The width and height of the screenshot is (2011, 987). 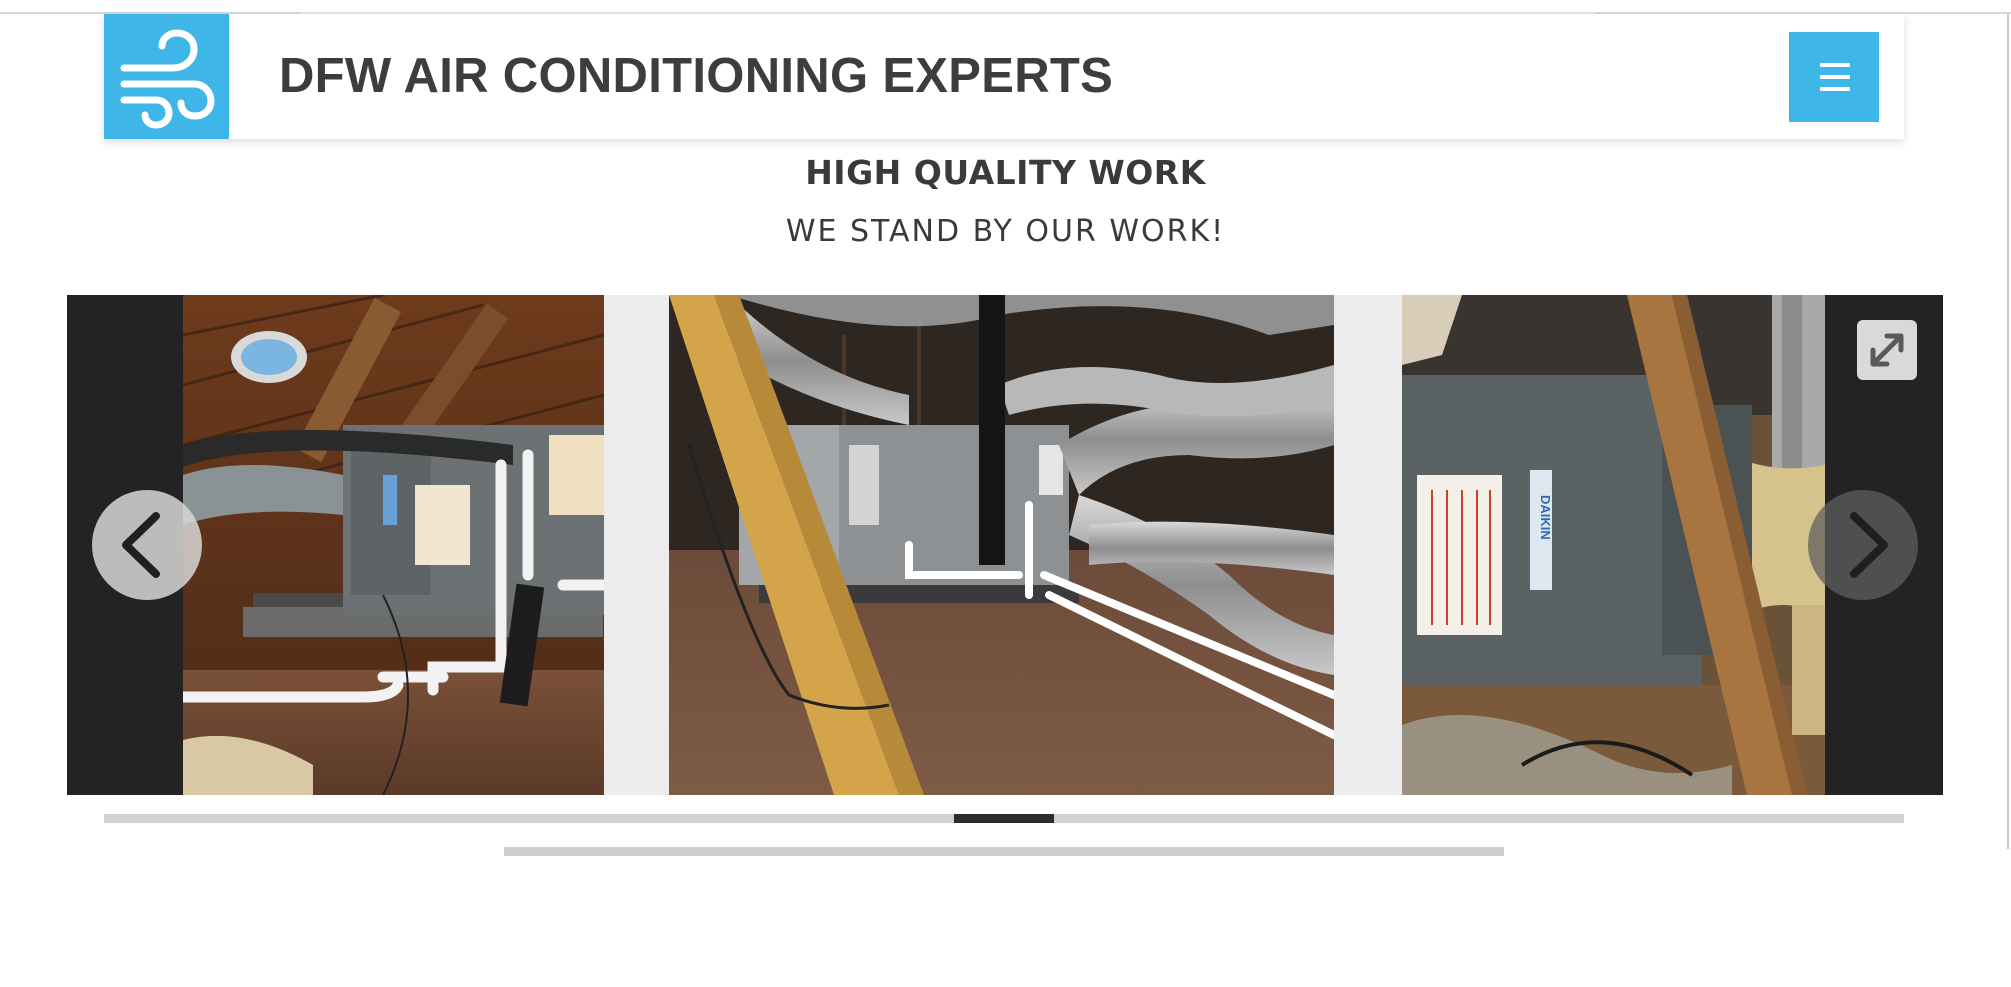 I want to click on carousel-next-button, so click(x=1863, y=545).